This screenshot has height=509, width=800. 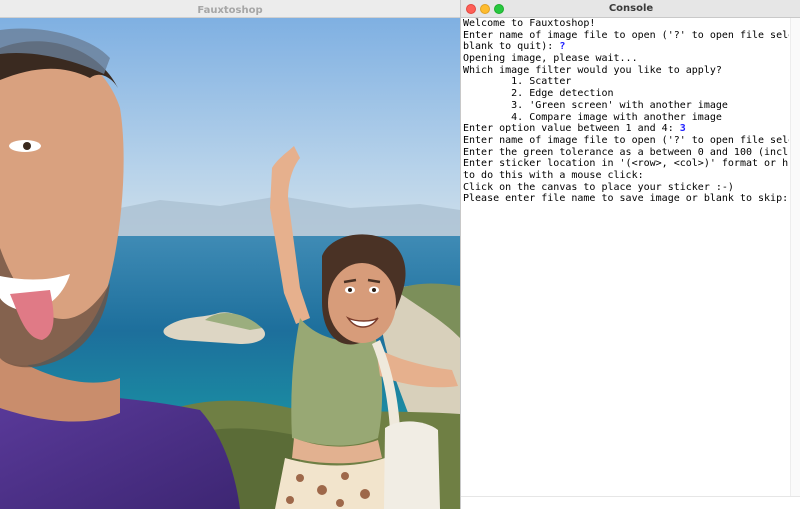 What do you see at coordinates (630, 502) in the screenshot?
I see `console-status-strip` at bounding box center [630, 502].